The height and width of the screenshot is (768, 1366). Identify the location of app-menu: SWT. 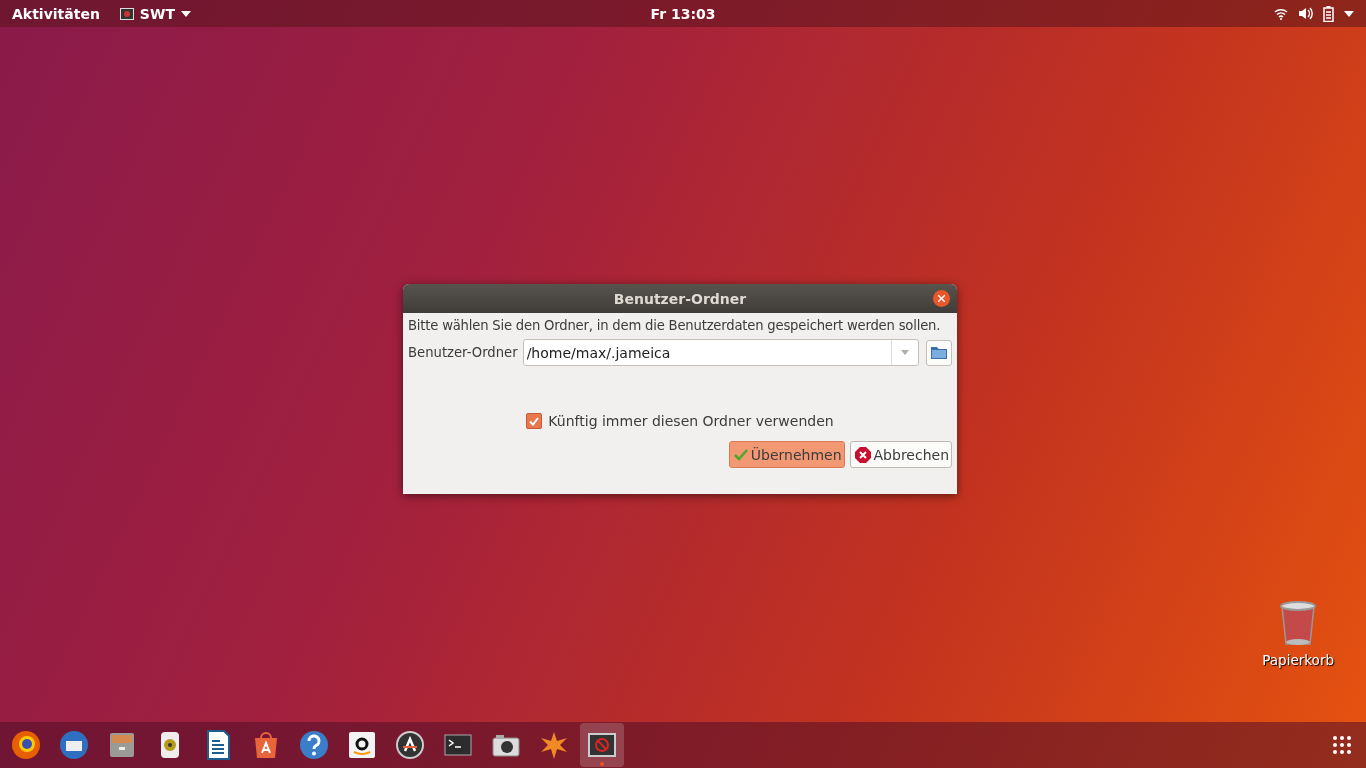
(155, 13).